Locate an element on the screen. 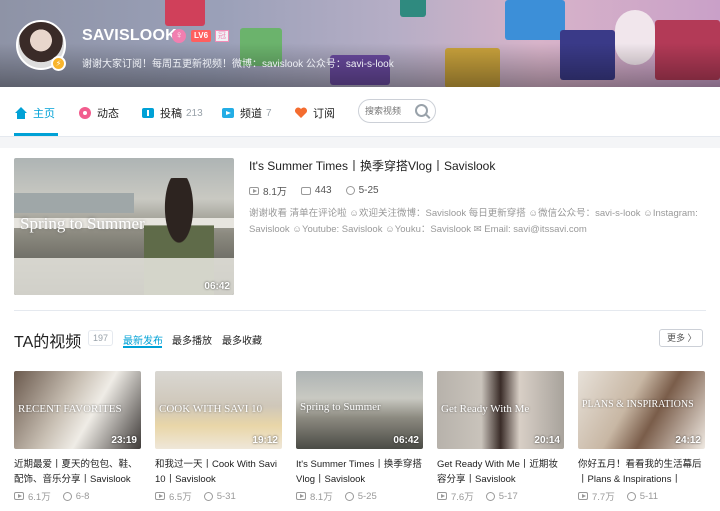 This screenshot has width=720, height=511. video-duration: 24:12 is located at coordinates (688, 440).